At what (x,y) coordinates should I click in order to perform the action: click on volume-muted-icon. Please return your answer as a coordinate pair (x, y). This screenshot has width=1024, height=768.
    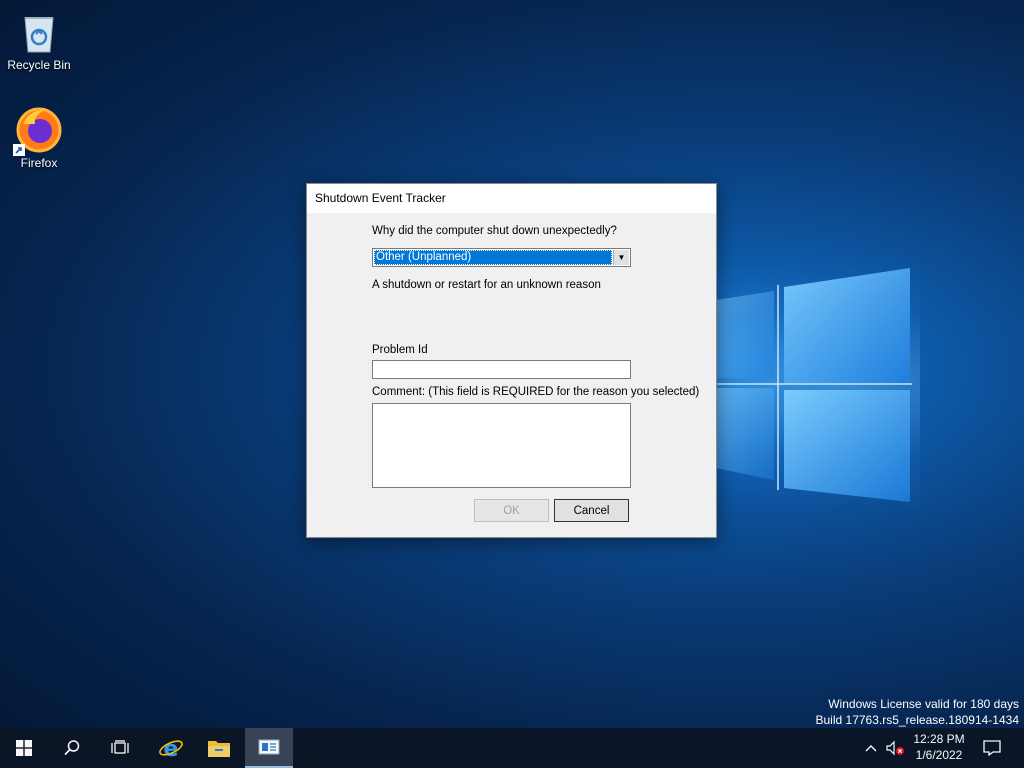
    Looking at the image, I should click on (895, 748).